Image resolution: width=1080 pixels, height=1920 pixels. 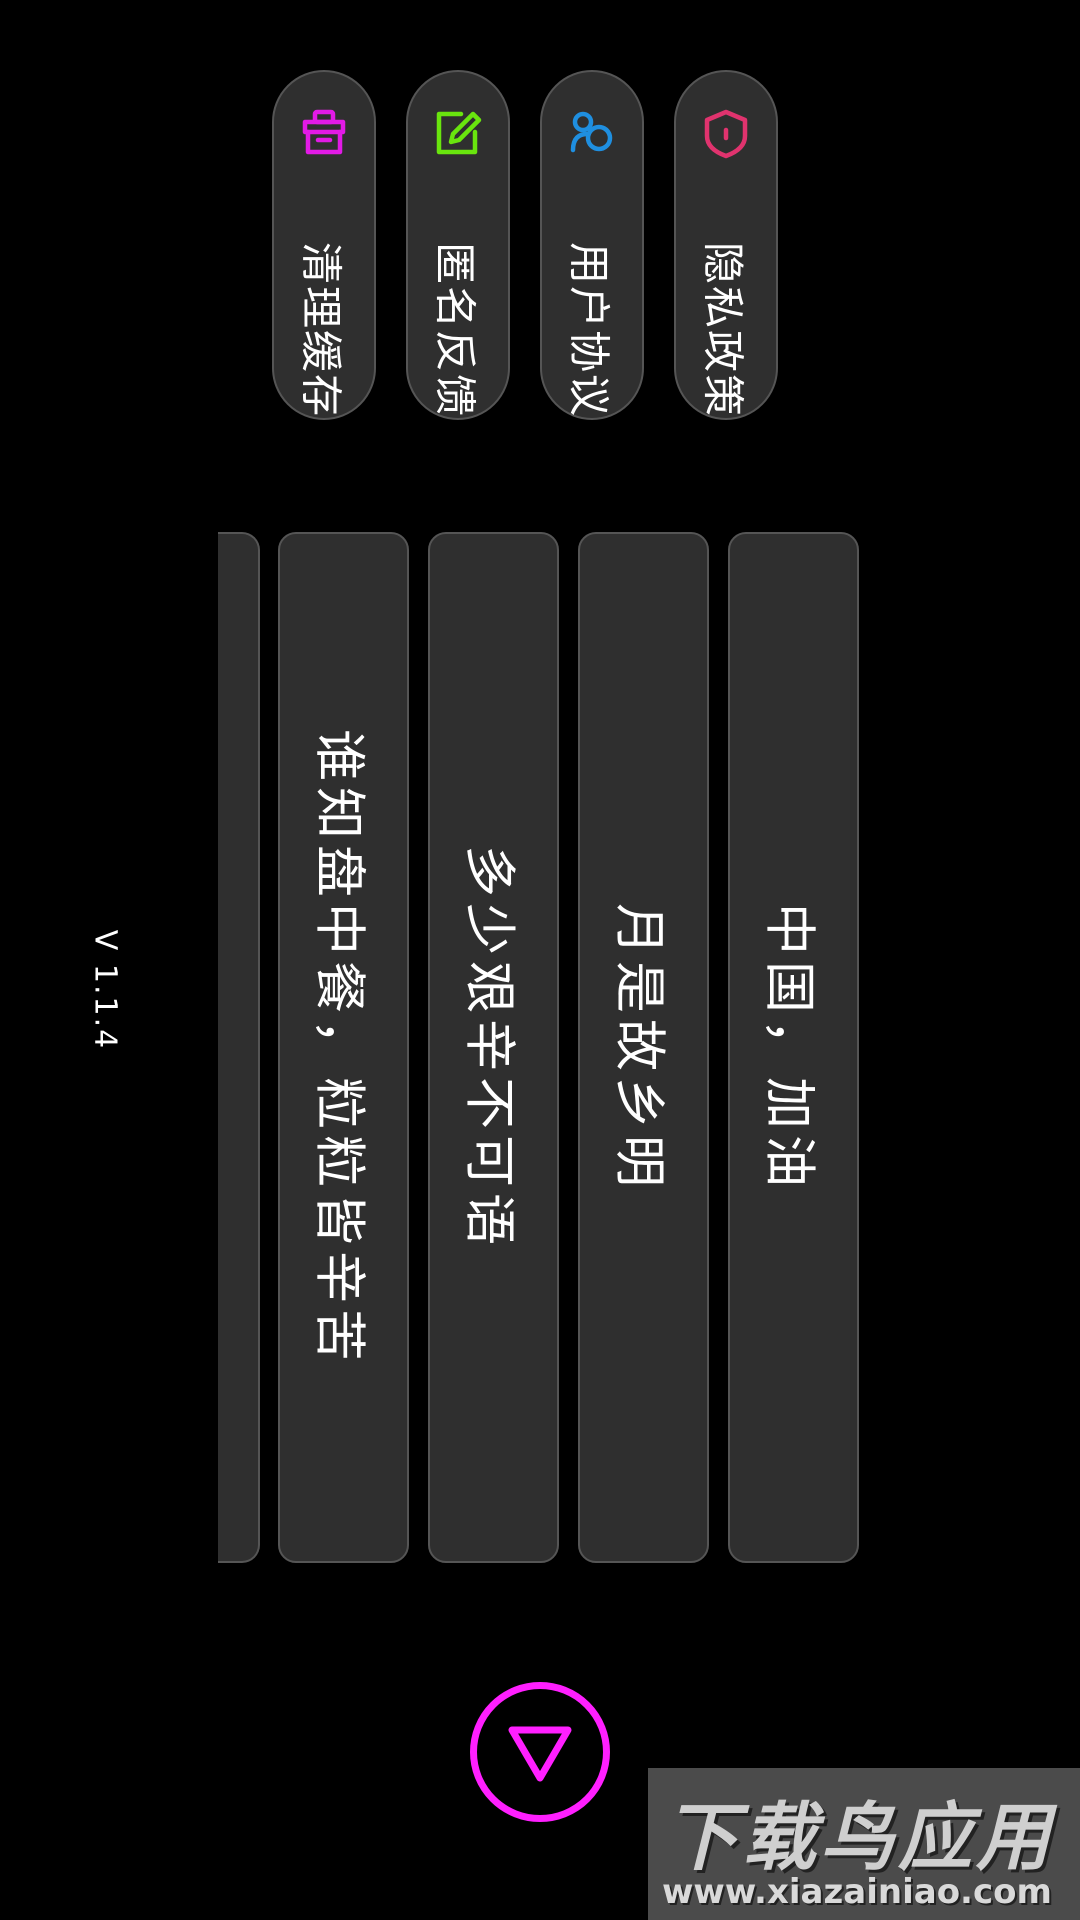 What do you see at coordinates (455, 330) in the screenshot?
I see `menu-label-anonymous-feedback: 匿名反馈` at bounding box center [455, 330].